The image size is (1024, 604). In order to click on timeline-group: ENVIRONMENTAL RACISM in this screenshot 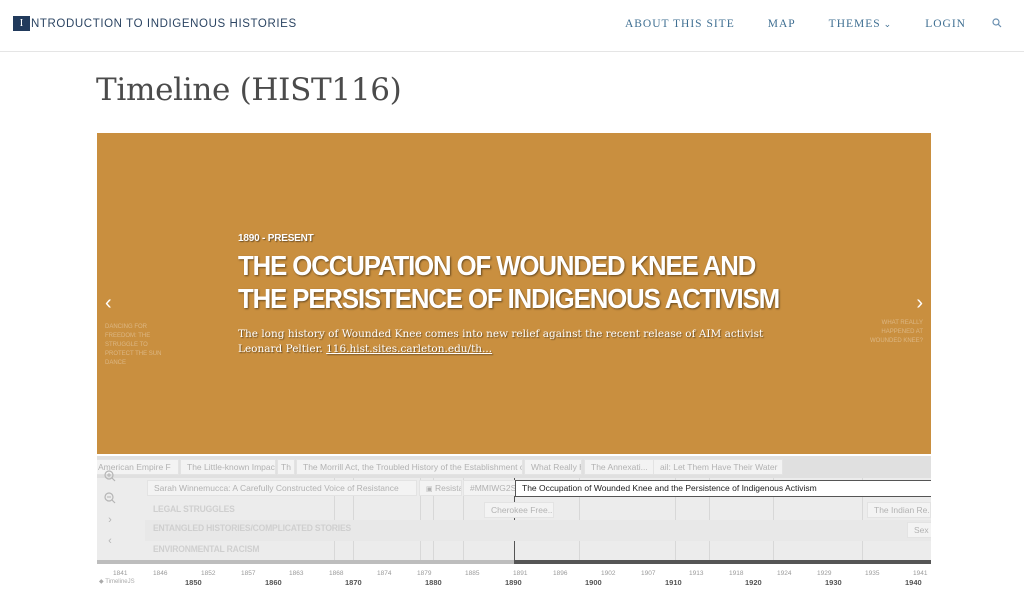, I will do `click(538, 551)`.